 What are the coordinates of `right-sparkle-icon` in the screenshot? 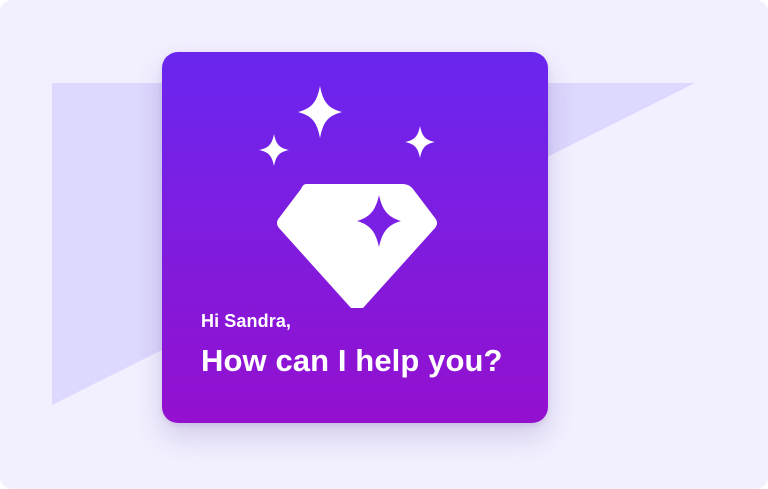 It's located at (420, 142).